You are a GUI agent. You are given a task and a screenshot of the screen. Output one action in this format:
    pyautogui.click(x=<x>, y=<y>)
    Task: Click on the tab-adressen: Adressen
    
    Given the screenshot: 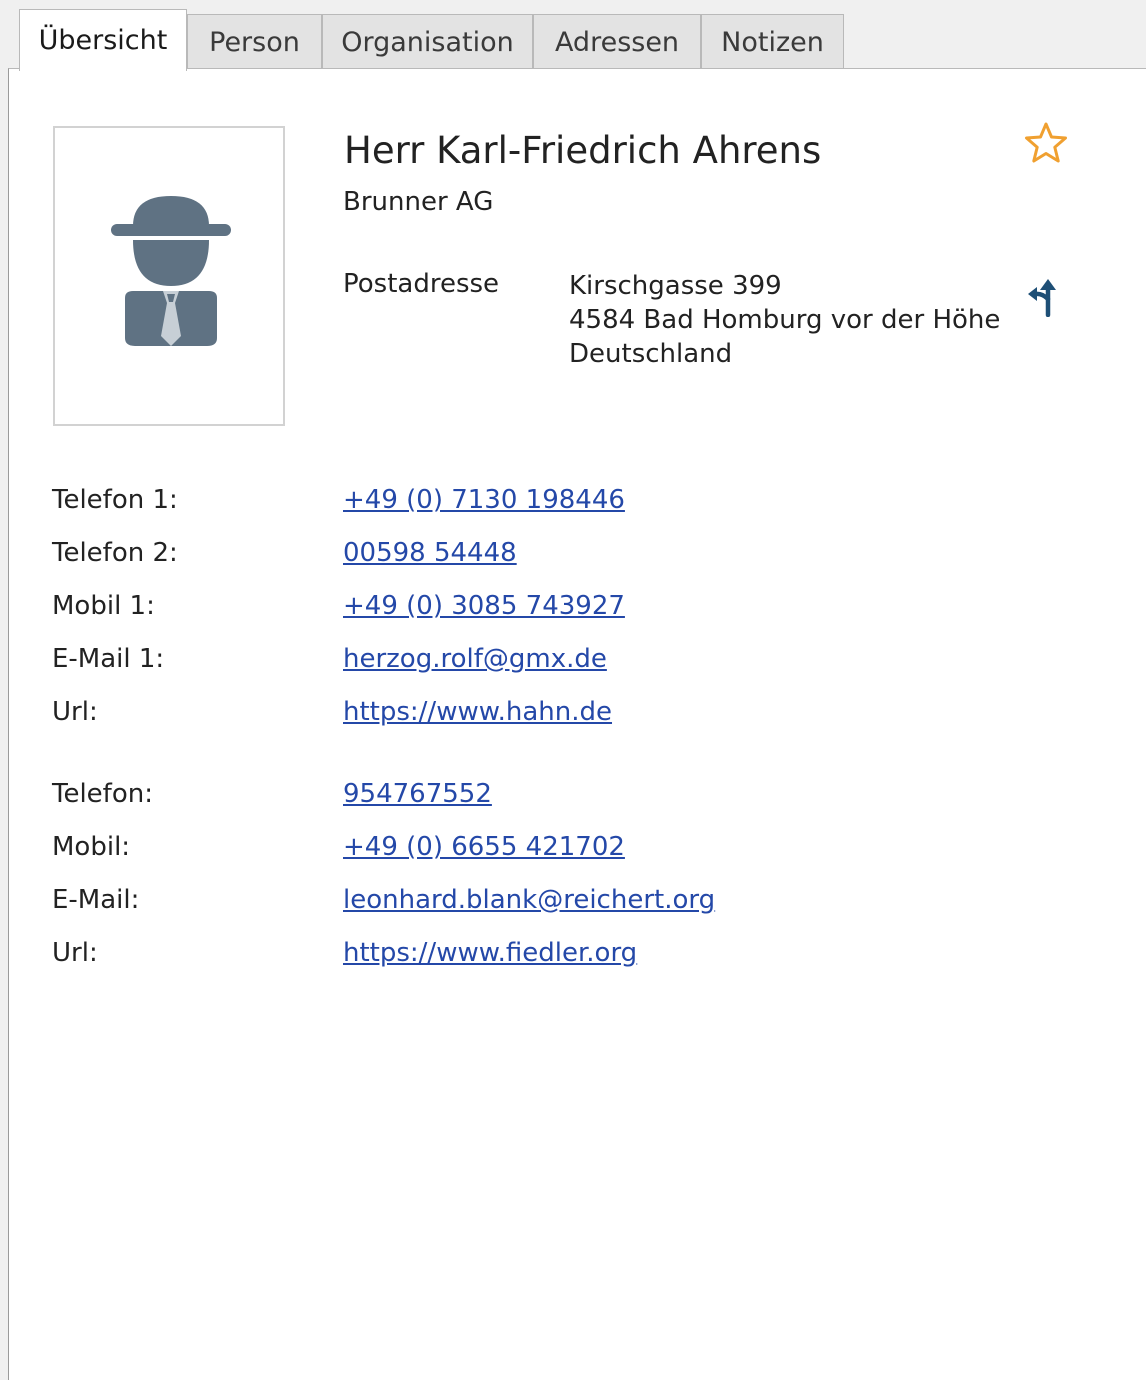 What is the action you would take?
    pyautogui.click(x=617, y=41)
    